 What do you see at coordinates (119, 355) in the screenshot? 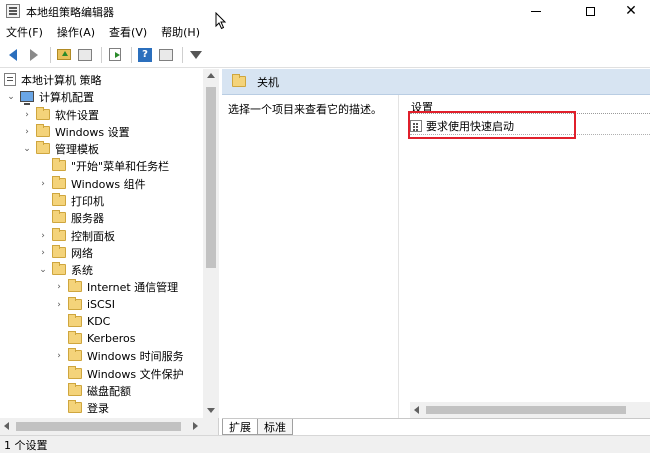
I see `tree-item-windows-time-service: › Windows 时间服务` at bounding box center [119, 355].